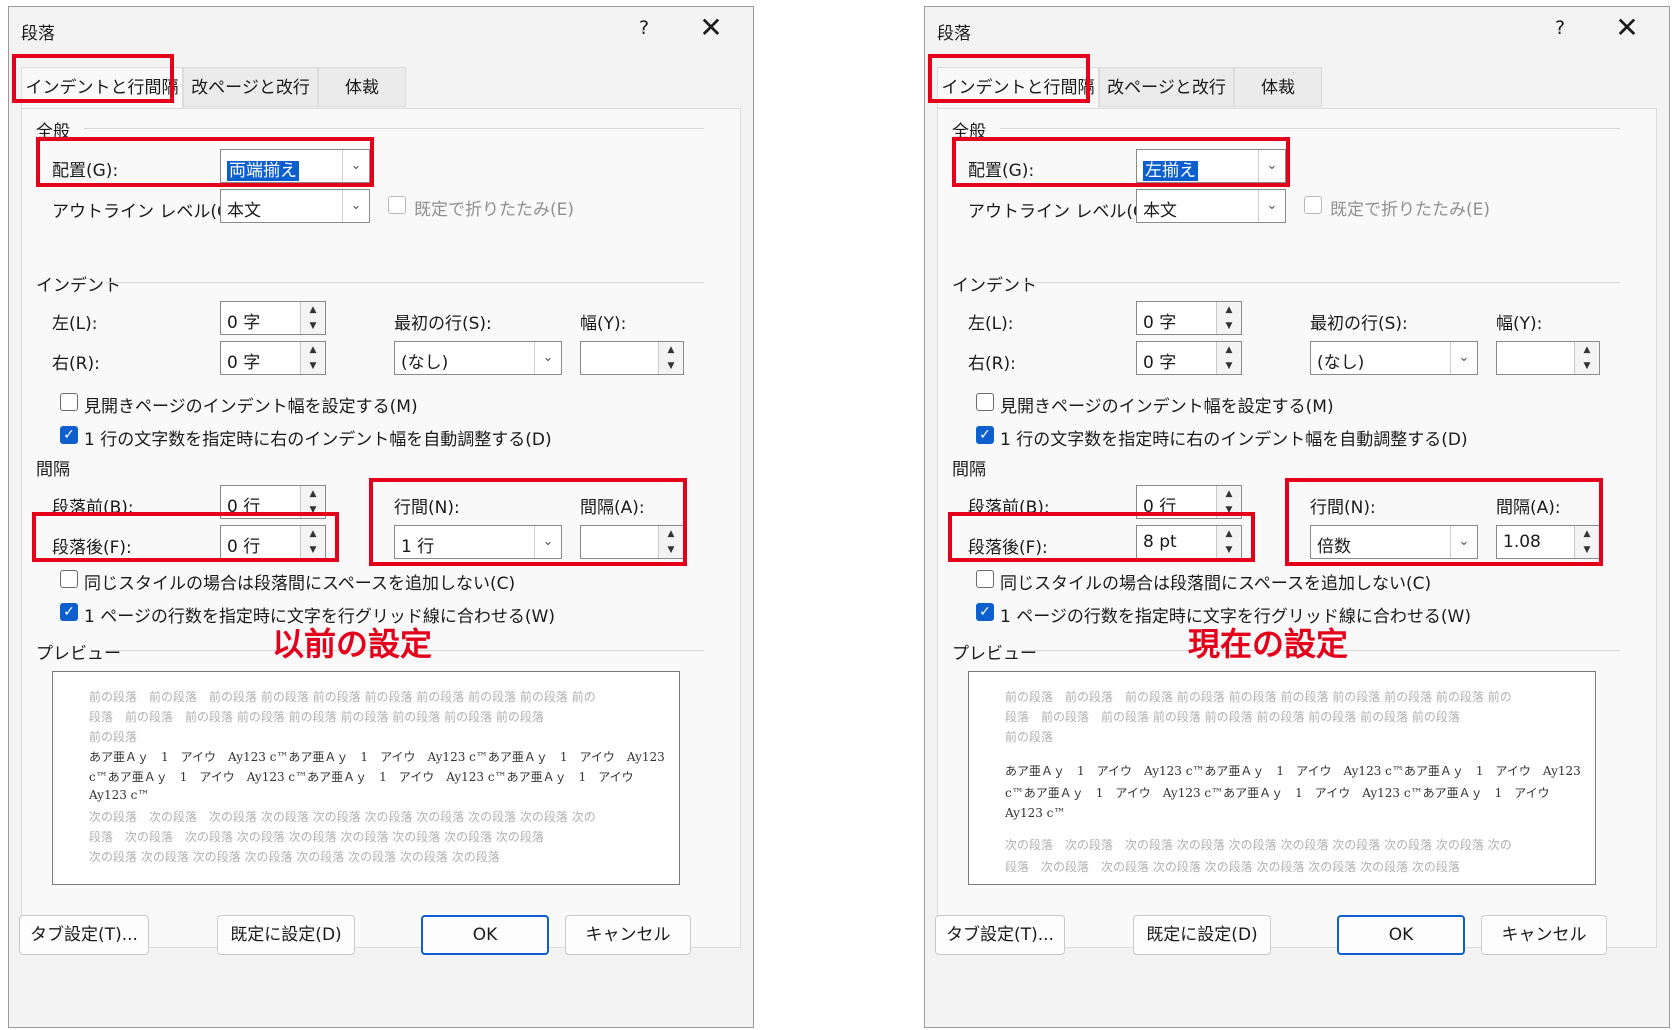  Describe the element at coordinates (1234, 440) in the screenshot. I see `auto-adjust-label: 1 行の文字数を指定時に右のインデント幅を自動調整する(D)` at that location.